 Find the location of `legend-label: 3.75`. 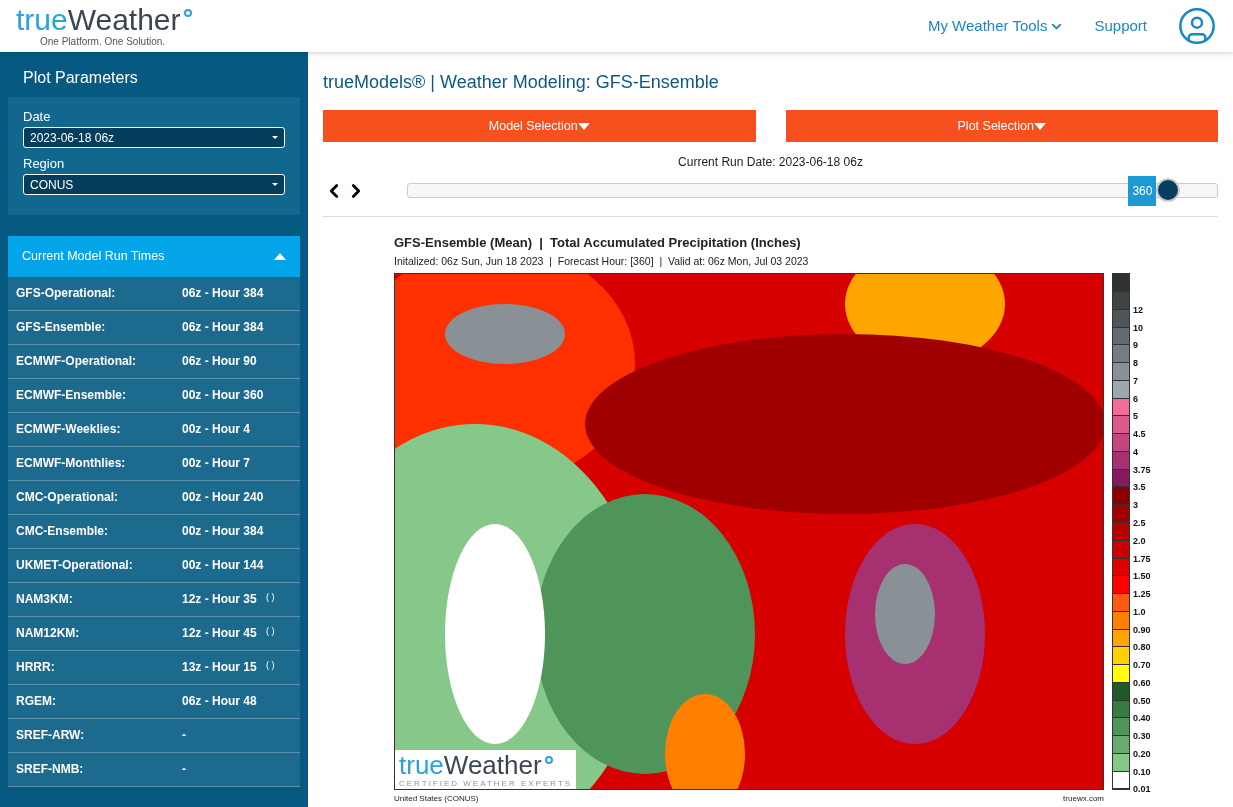

legend-label: 3.75 is located at coordinates (1142, 469).